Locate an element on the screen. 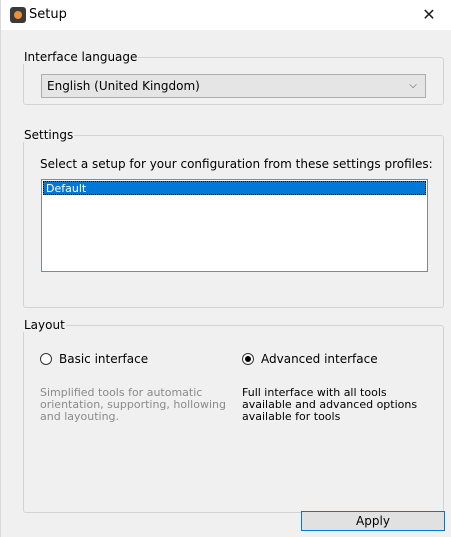 The width and height of the screenshot is (451, 537). radio-button-unchecked is located at coordinates (46, 359).